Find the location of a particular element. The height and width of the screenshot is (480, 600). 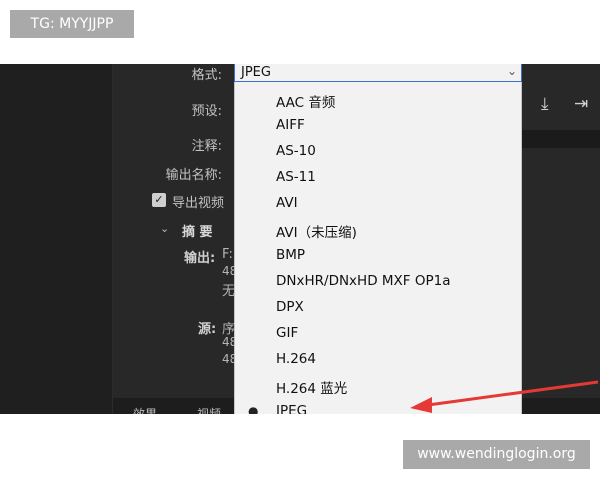

watermark-label: www.wendinglogin.org is located at coordinates (496, 454).